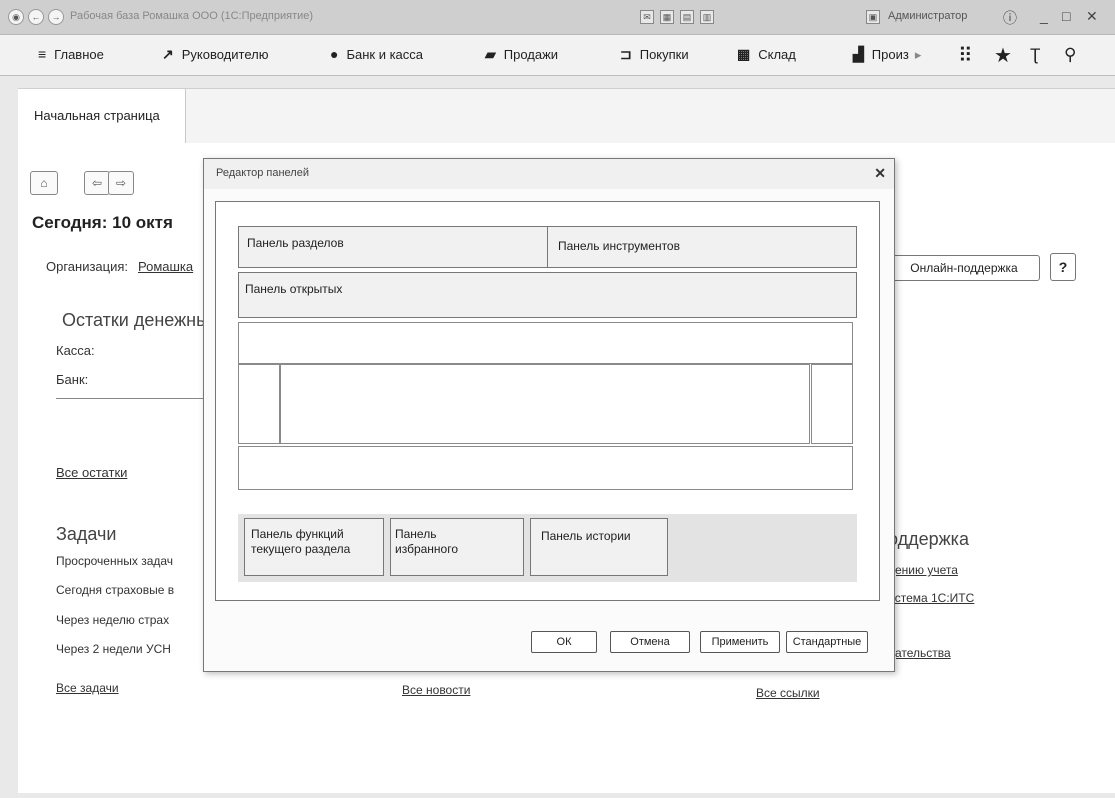 The image size is (1115, 798). I want to click on panel-history: Панель истории, so click(599, 547).